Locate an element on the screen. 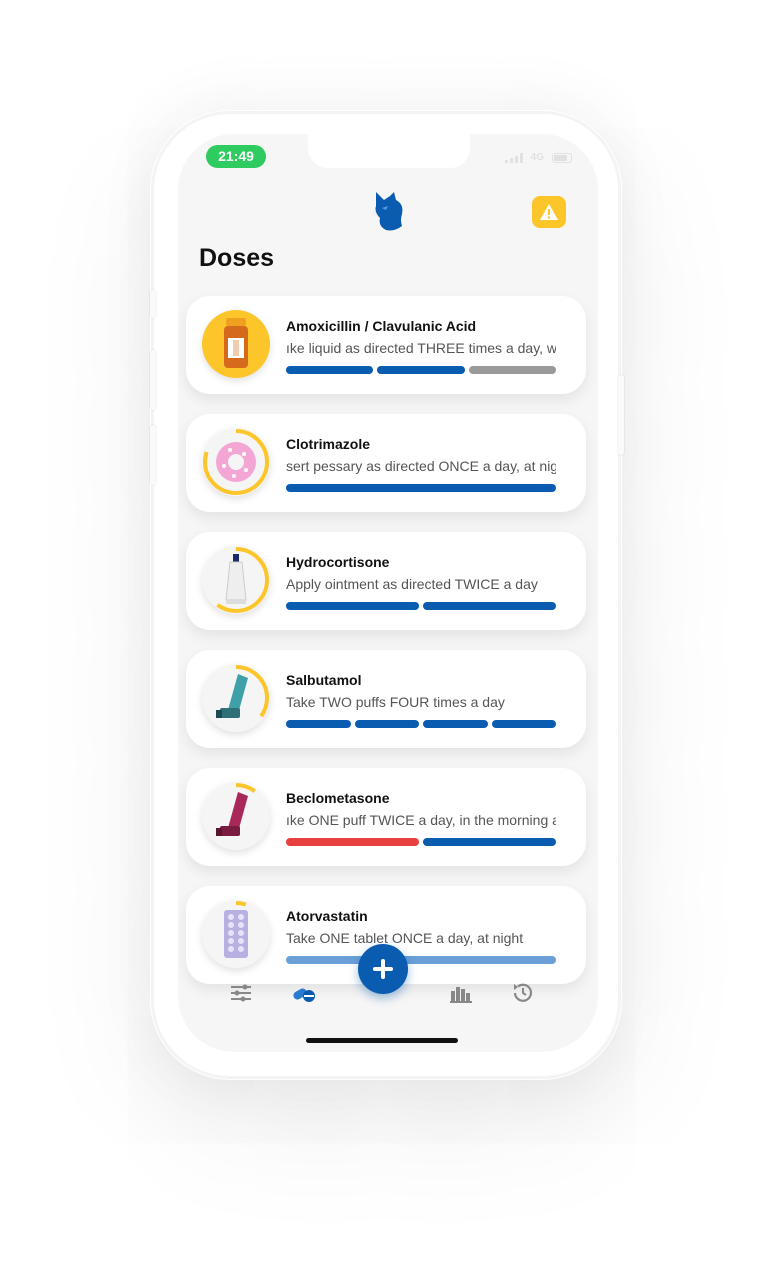  battery-icon is located at coordinates (562, 157).